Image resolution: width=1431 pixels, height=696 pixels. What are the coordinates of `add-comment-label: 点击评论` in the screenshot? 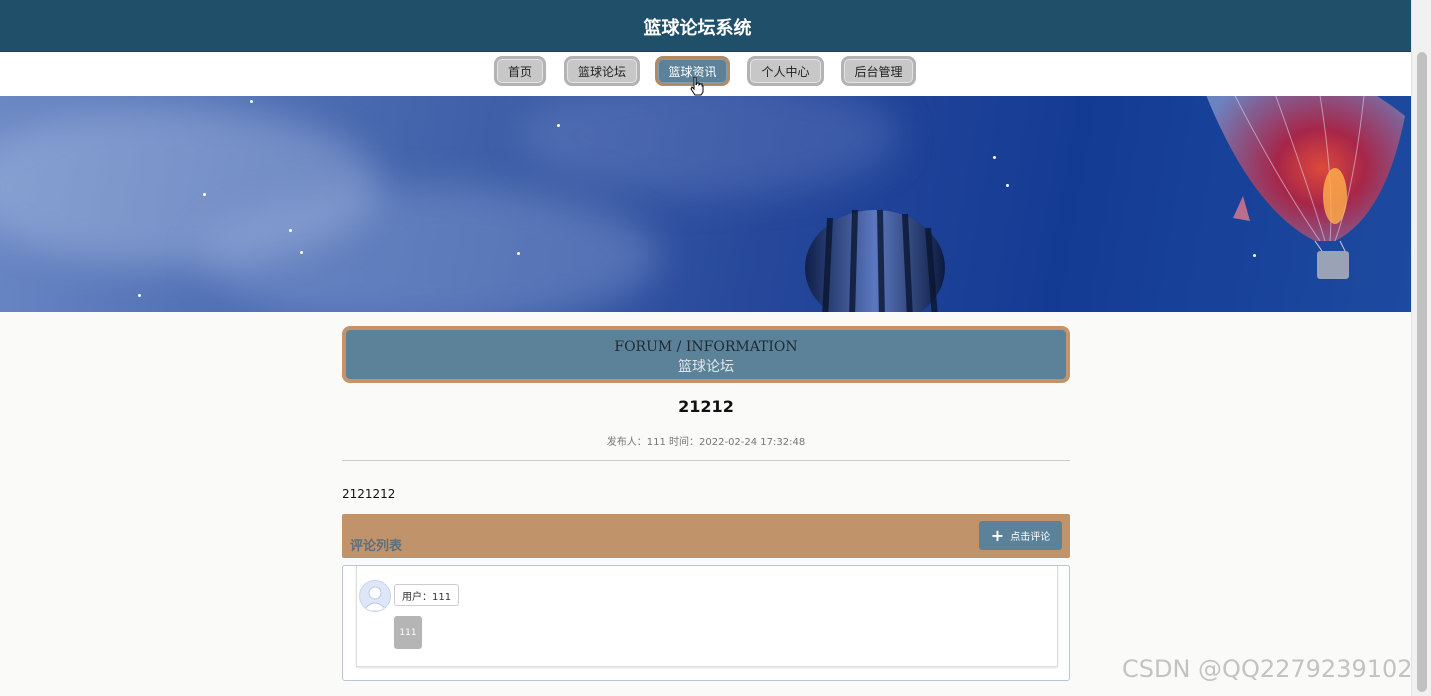 It's located at (1030, 537).